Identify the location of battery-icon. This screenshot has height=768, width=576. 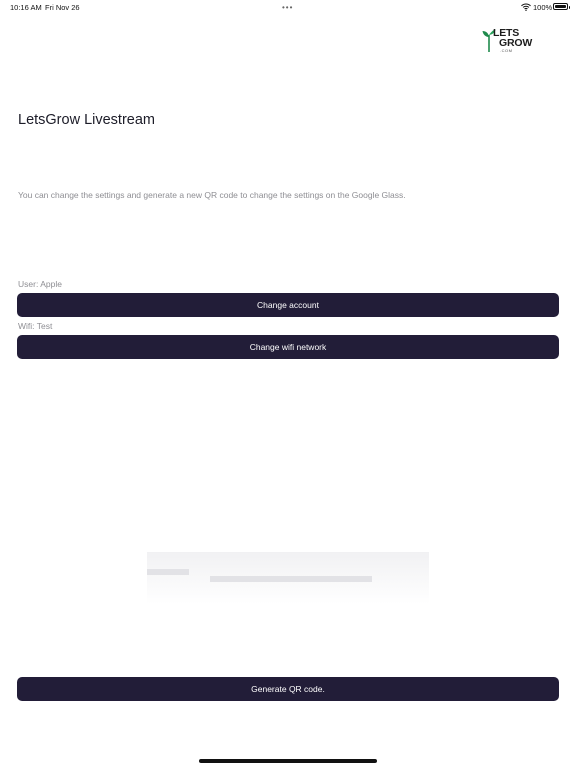
(561, 6).